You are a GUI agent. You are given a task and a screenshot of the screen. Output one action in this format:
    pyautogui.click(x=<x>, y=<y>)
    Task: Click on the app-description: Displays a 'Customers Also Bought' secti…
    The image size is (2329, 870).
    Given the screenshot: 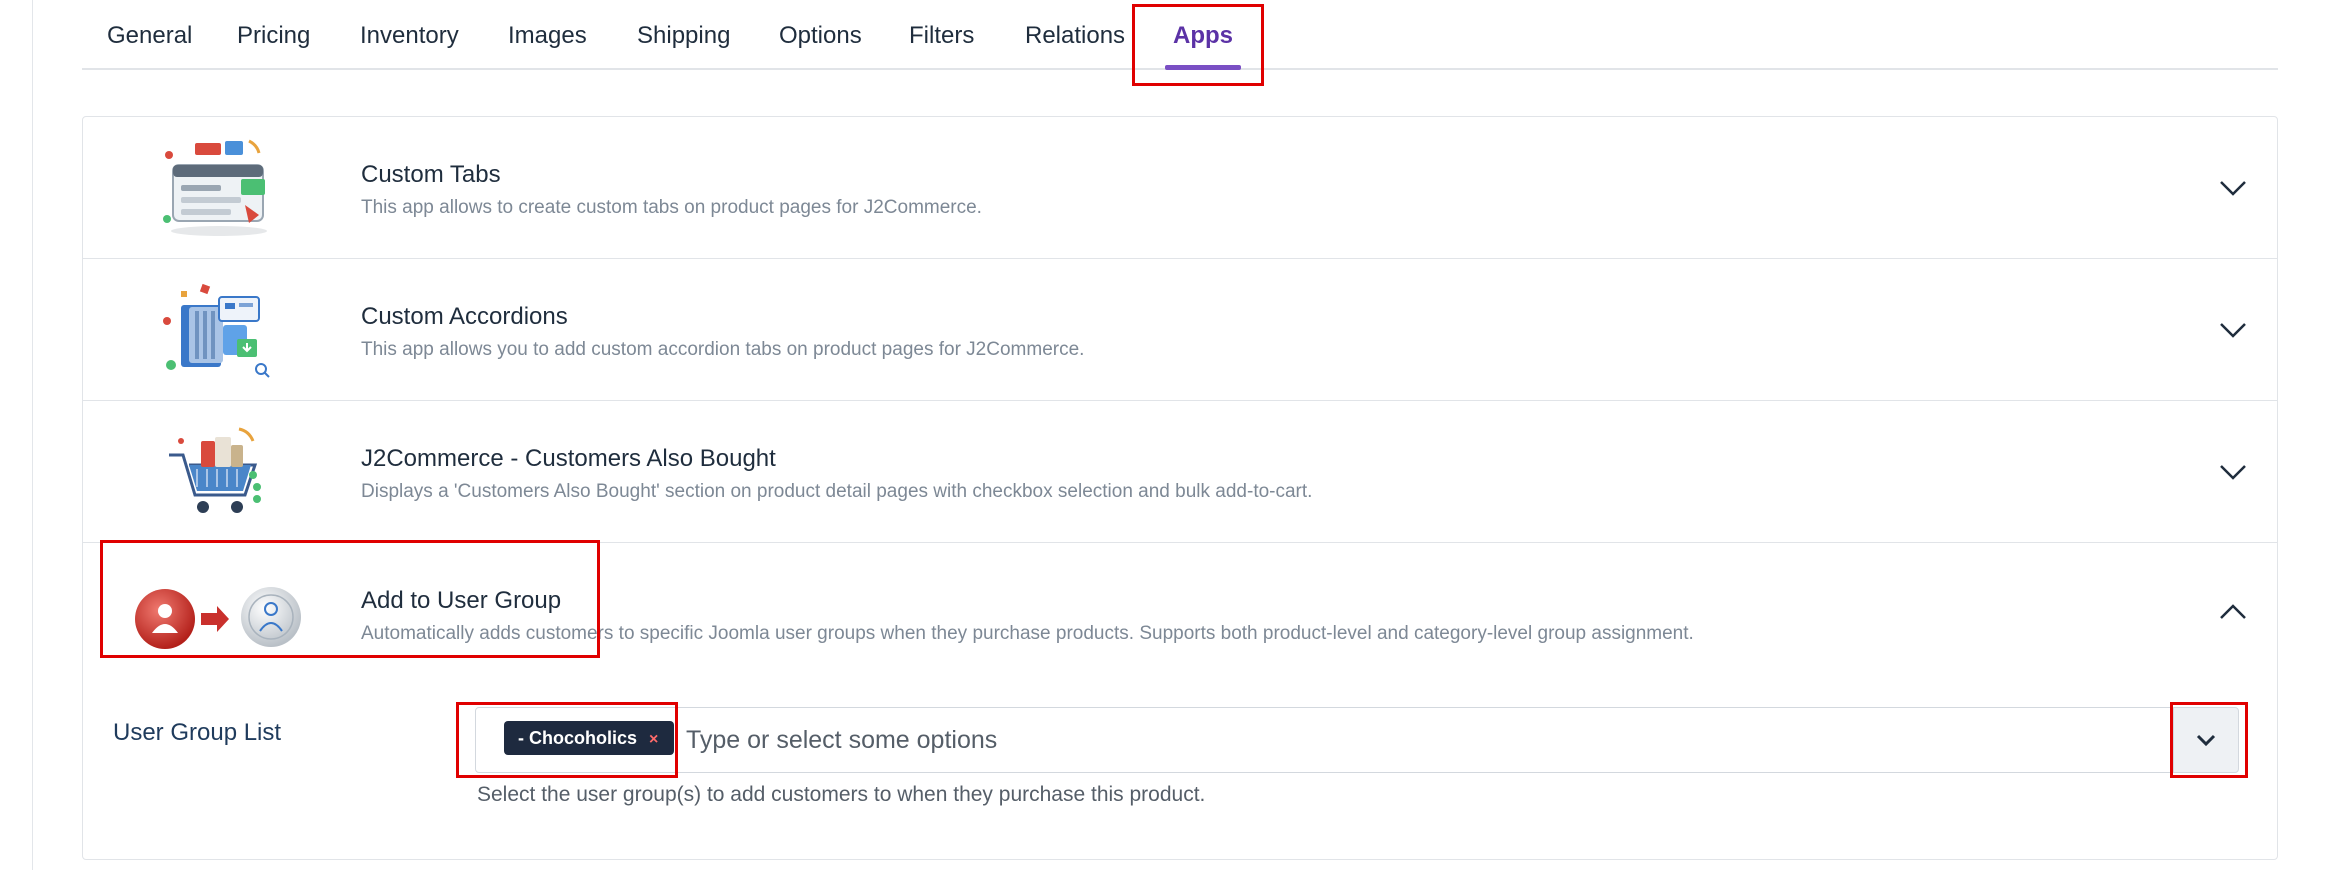 What is the action you would take?
    pyautogui.click(x=837, y=491)
    